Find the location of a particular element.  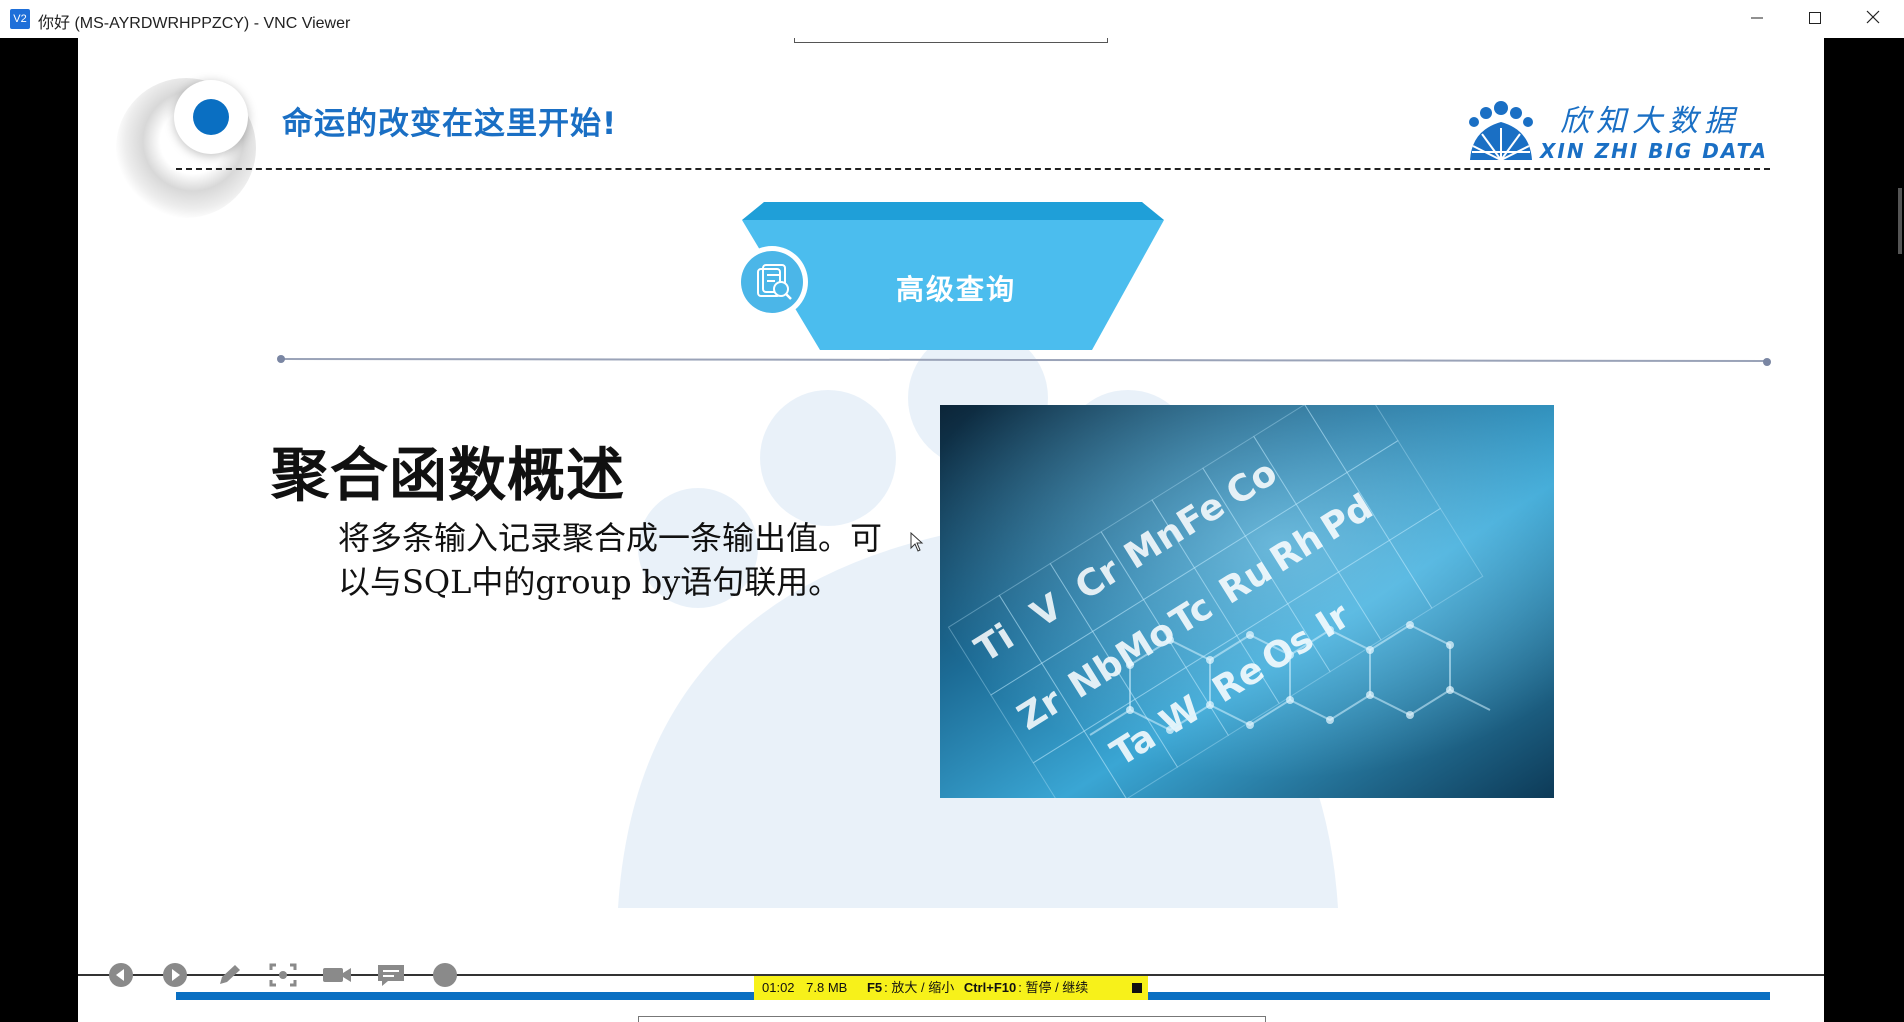

close-button is located at coordinates (1873, 19).